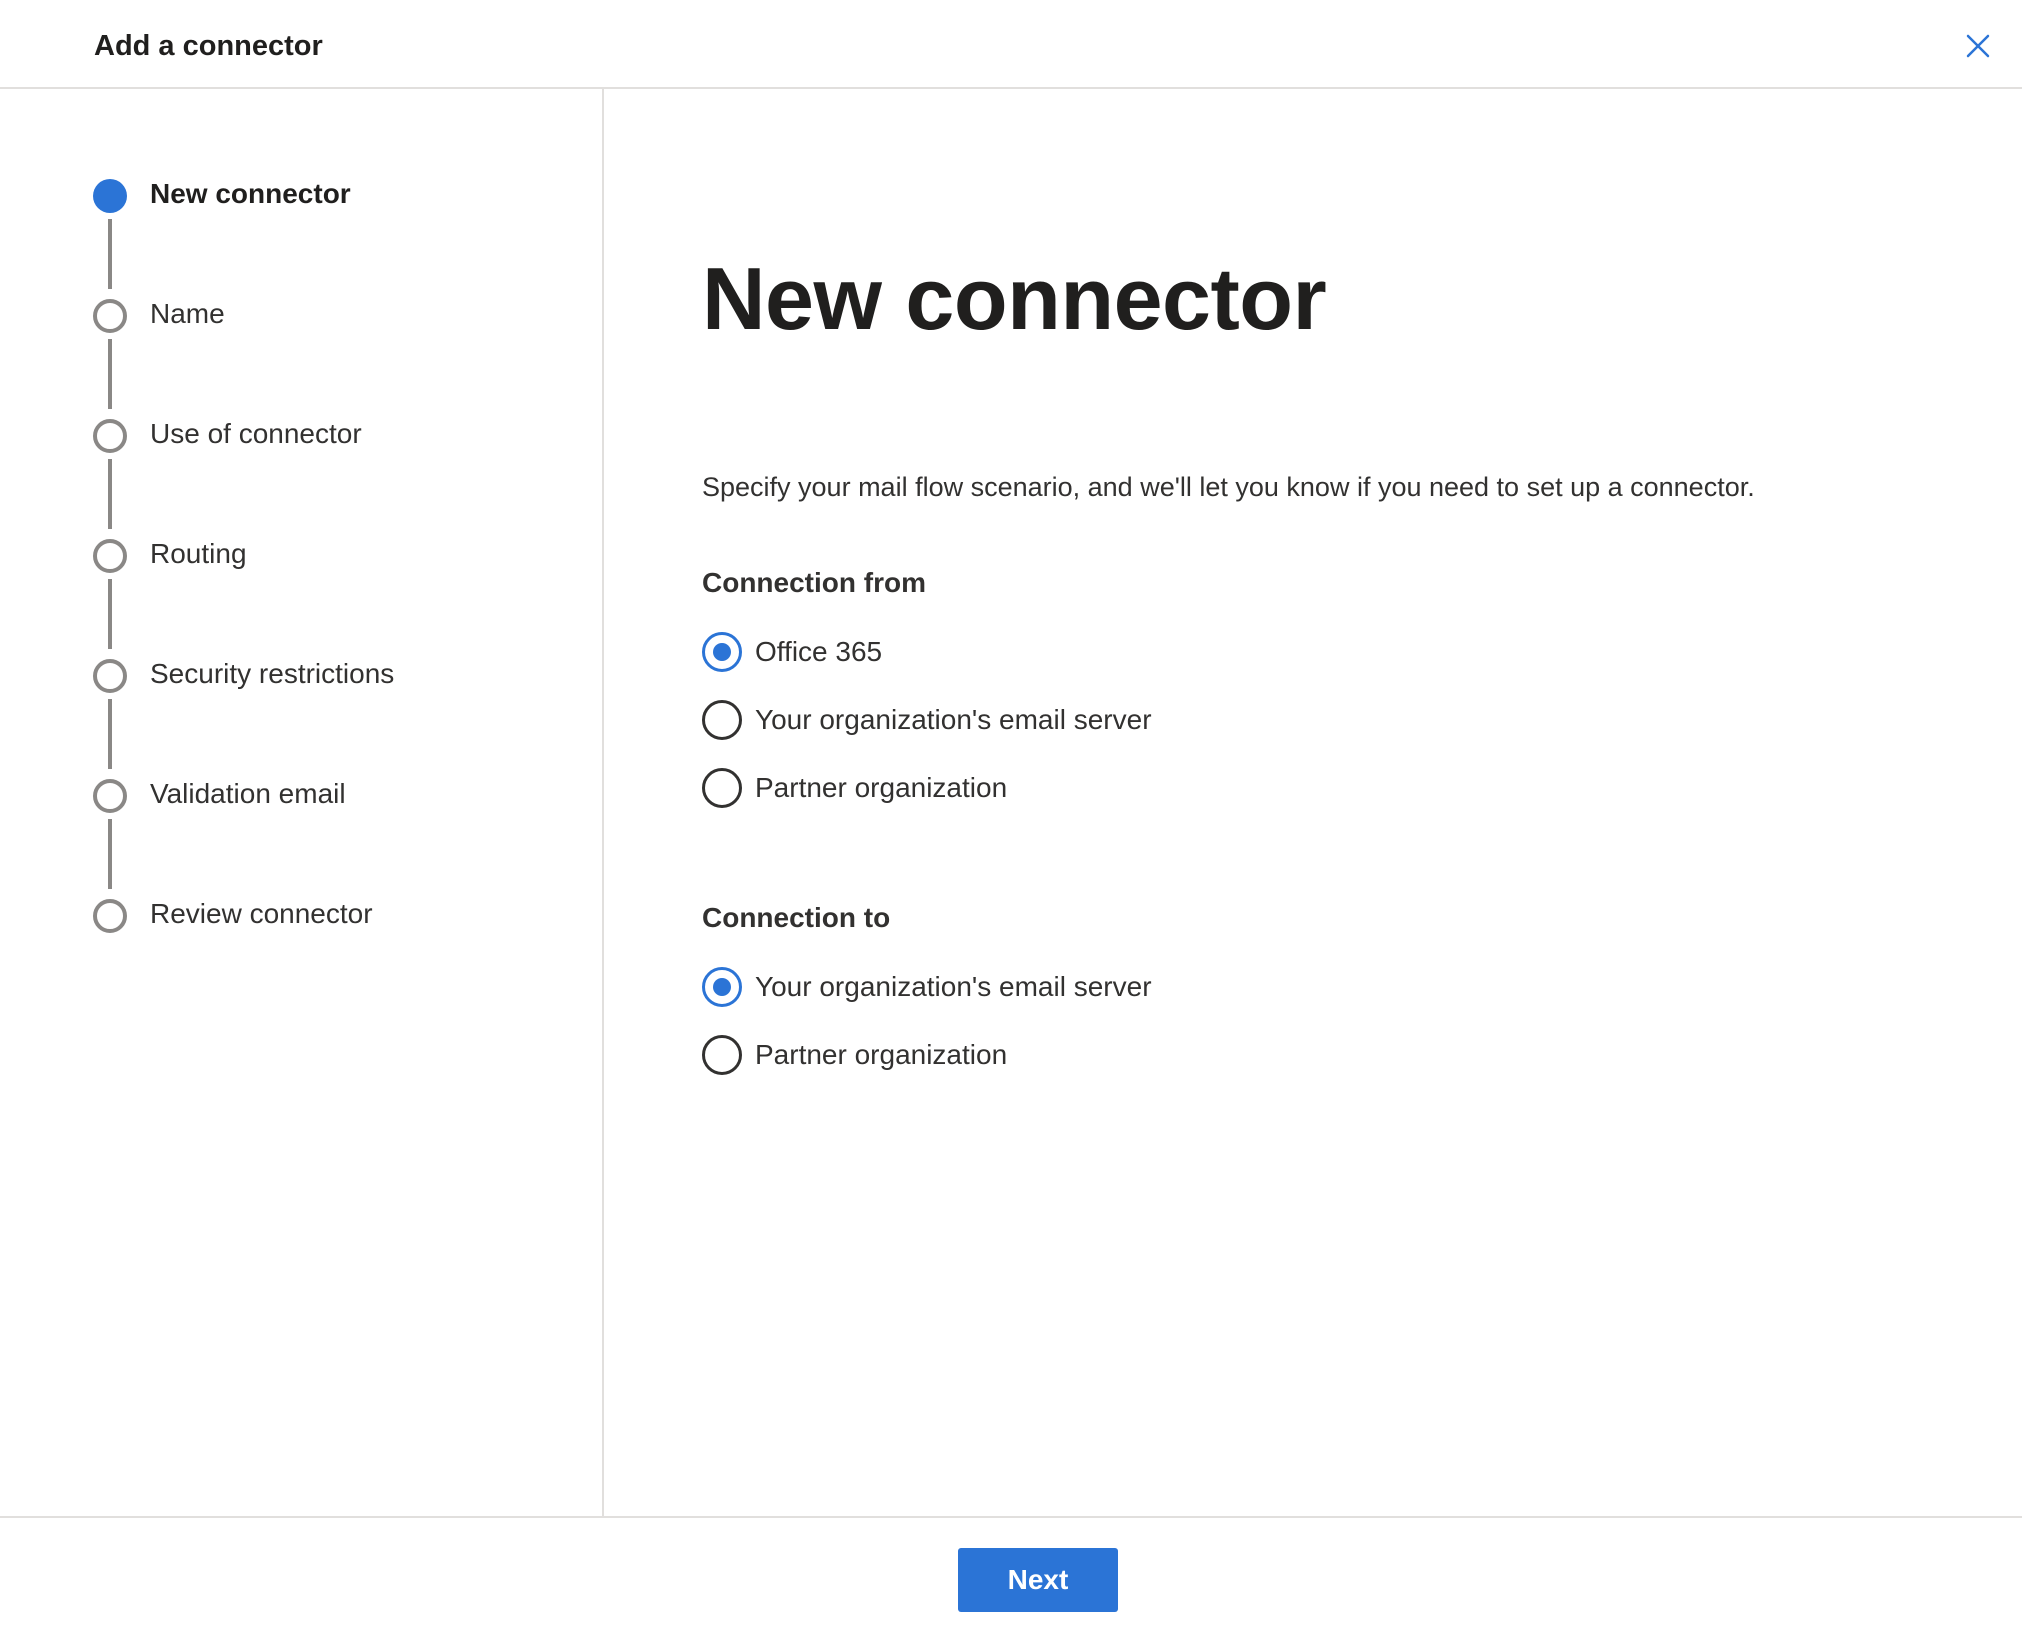 This screenshot has height=1642, width=2022. Describe the element at coordinates (256, 434) in the screenshot. I see `step-use-of-connector: Use of connector` at that location.